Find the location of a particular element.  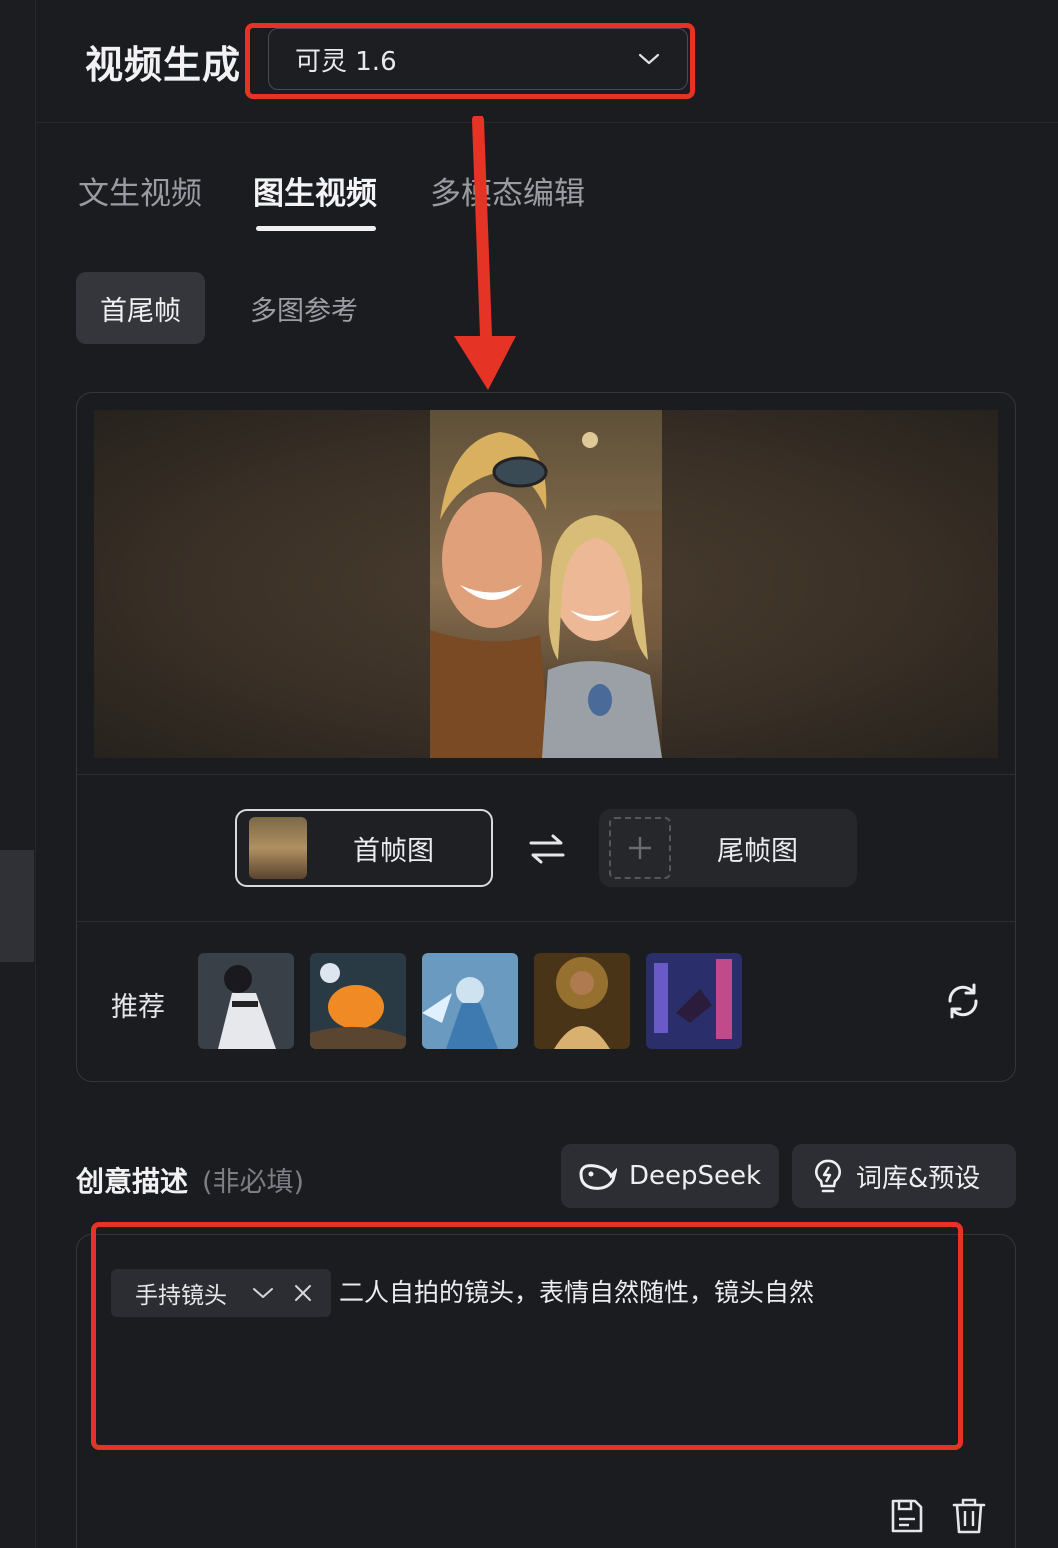

deepseek-label: DeepSeek is located at coordinates (695, 1176).